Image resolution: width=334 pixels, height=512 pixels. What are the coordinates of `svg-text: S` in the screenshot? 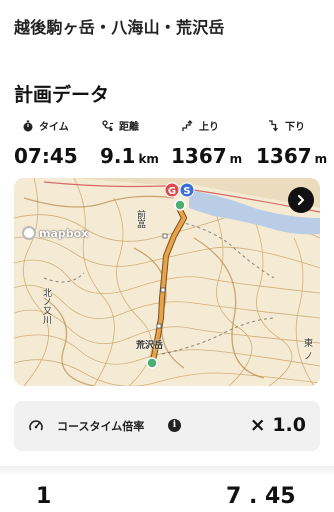 It's located at (186, 191).